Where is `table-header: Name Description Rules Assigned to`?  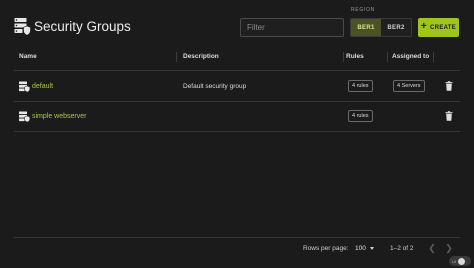
table-header: Name Description Rules Assigned to is located at coordinates (237, 58).